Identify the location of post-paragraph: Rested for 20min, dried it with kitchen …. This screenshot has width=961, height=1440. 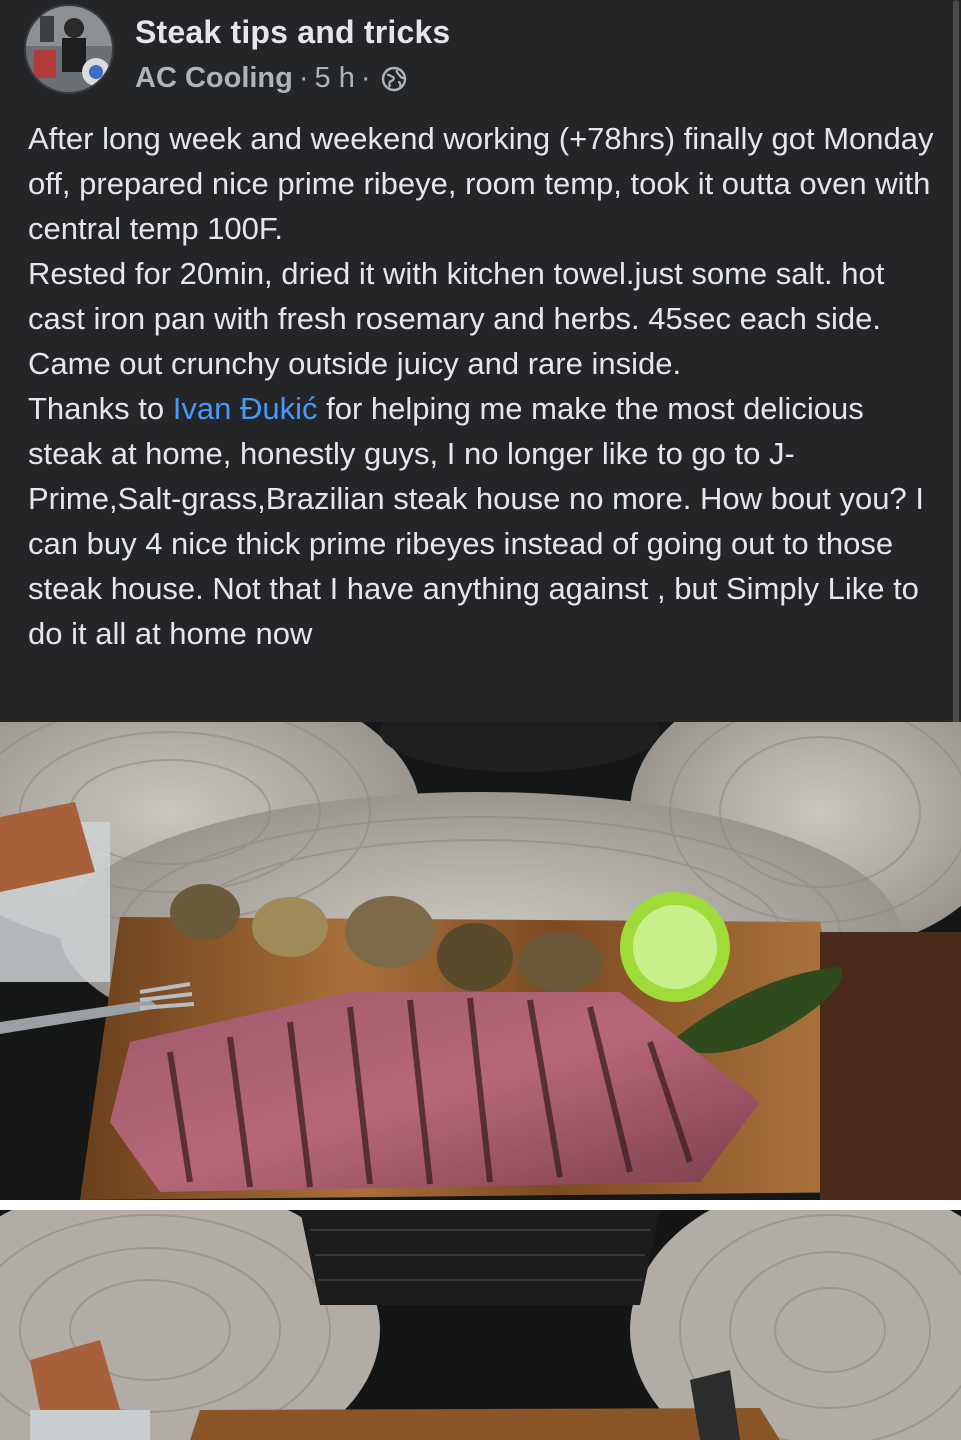
(456, 296).